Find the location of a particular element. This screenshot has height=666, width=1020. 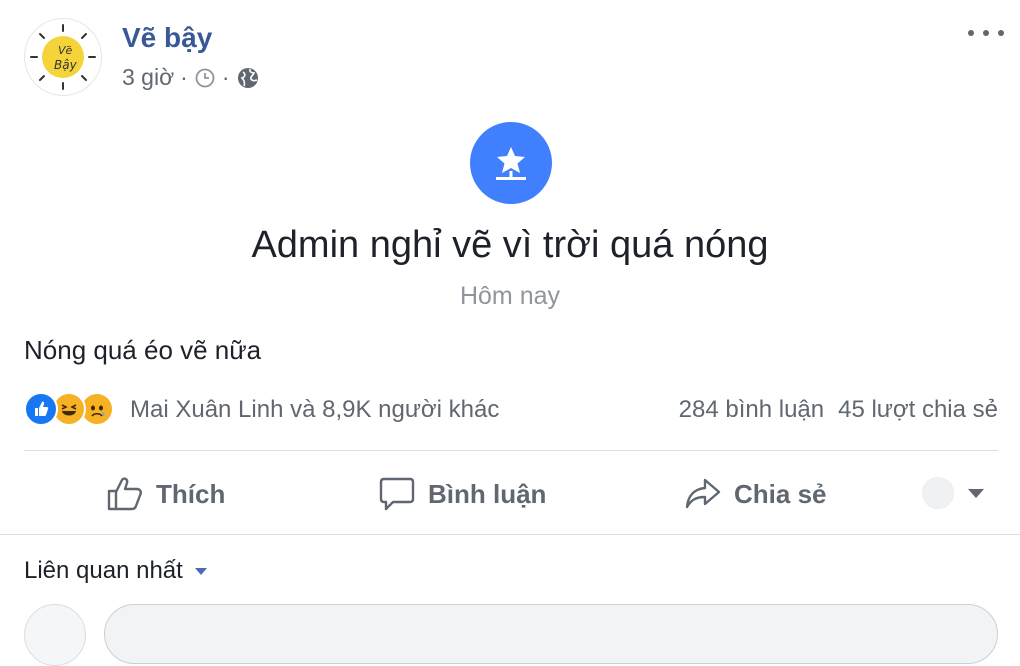

page-name-link: Vẽ bậy is located at coordinates (167, 38).